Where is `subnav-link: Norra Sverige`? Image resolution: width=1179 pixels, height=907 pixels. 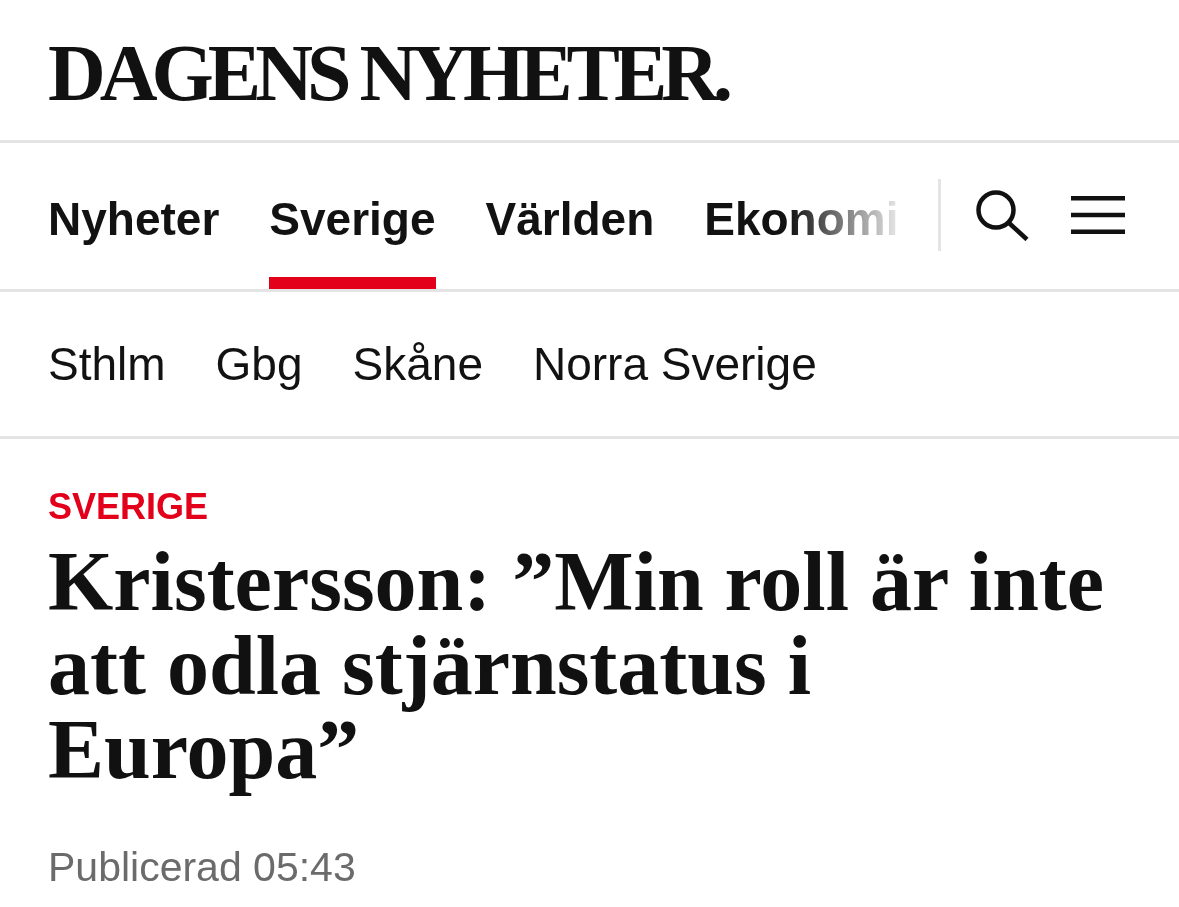 subnav-link: Norra Sverige is located at coordinates (675, 364).